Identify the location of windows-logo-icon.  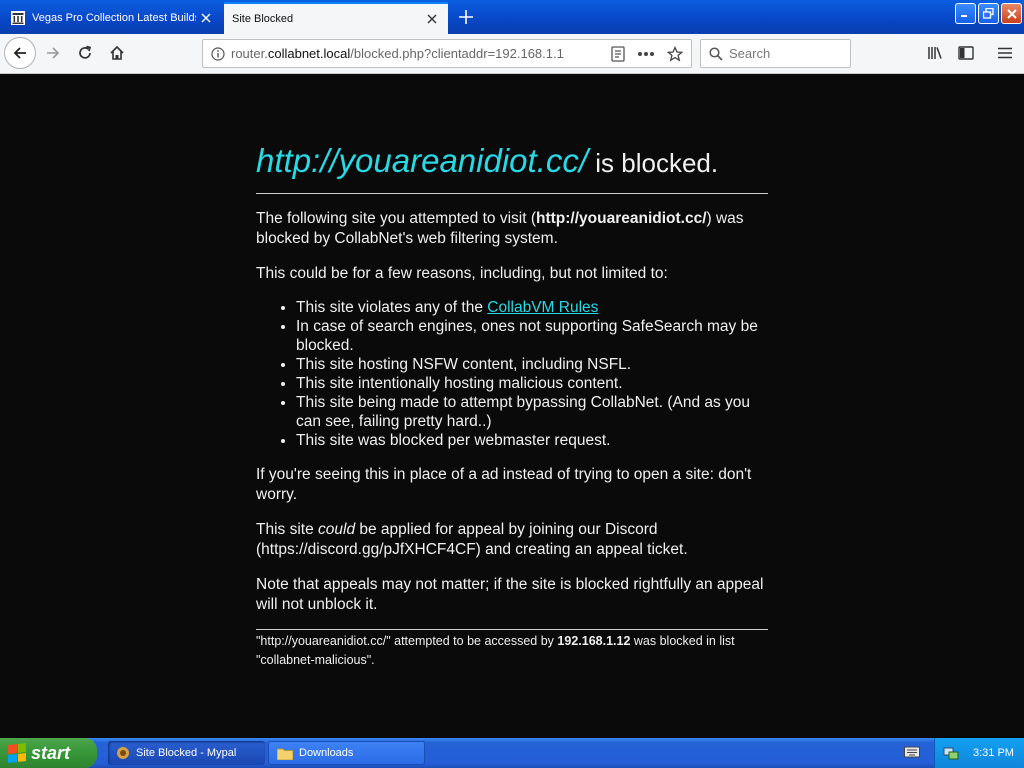
(17, 753).